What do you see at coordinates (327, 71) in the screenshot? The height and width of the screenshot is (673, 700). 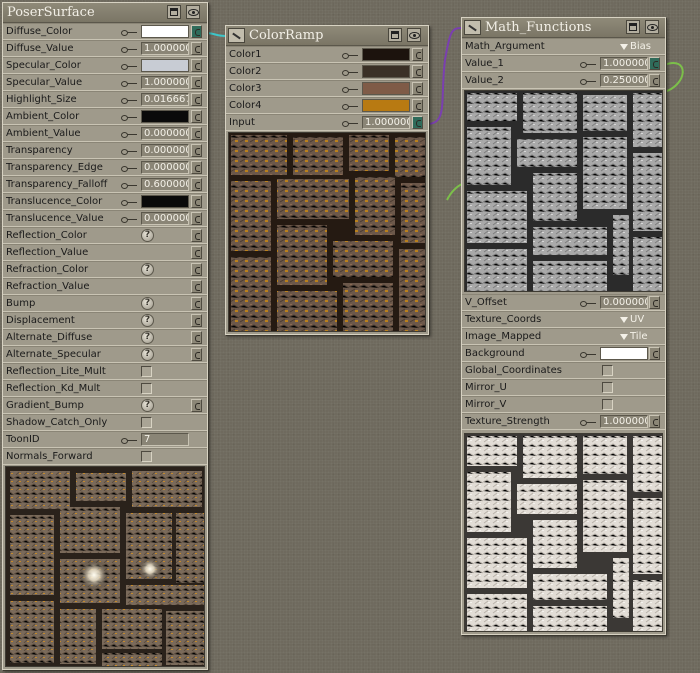 I see `param-row-color2: Color2` at bounding box center [327, 71].